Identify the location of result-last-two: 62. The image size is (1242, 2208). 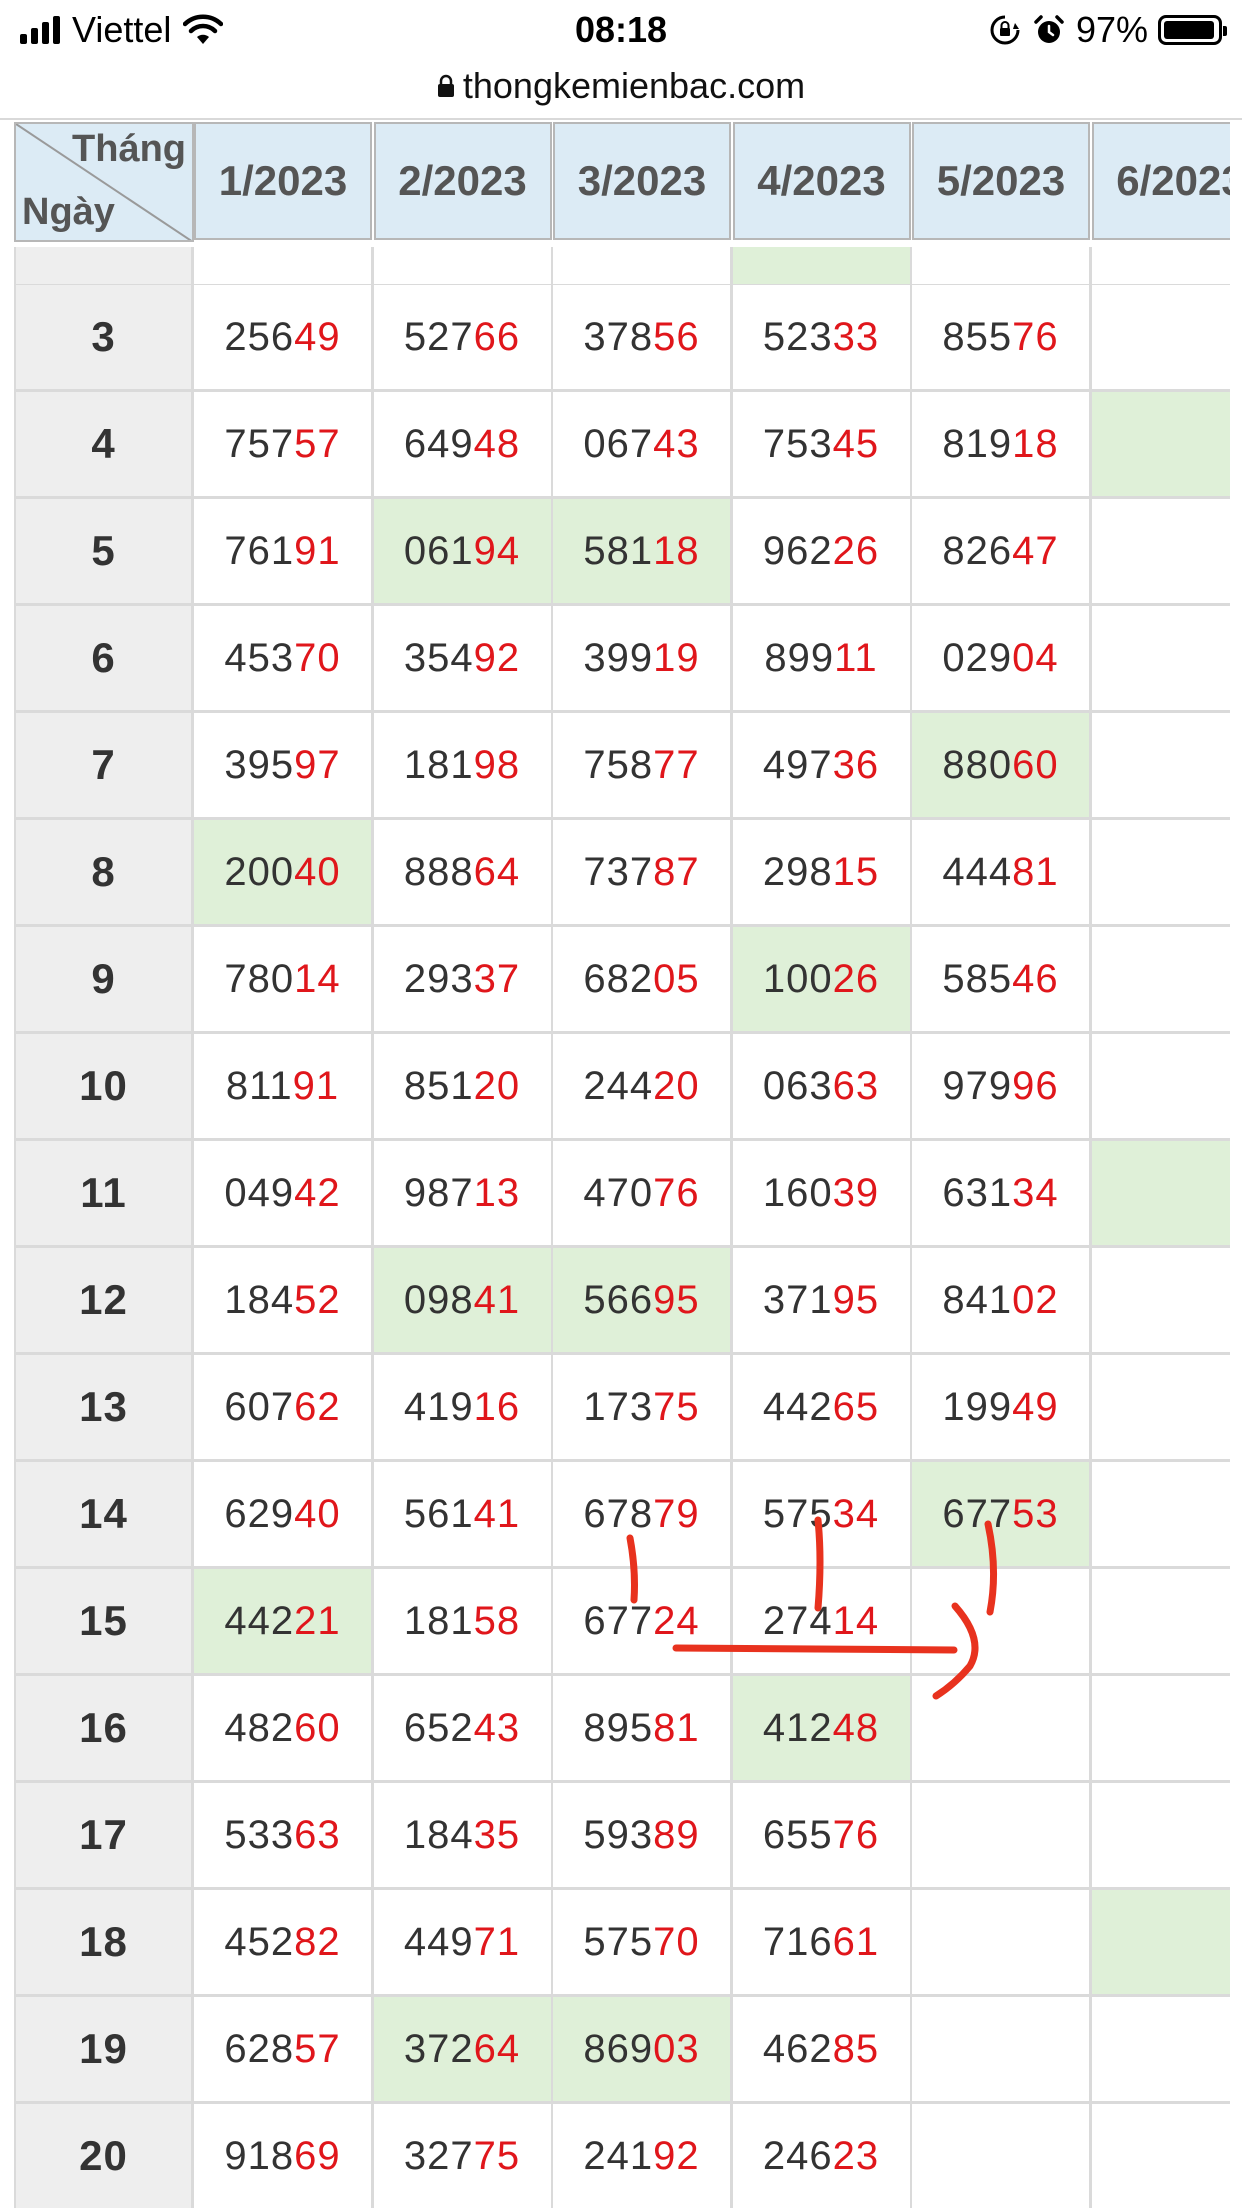
(317, 1406).